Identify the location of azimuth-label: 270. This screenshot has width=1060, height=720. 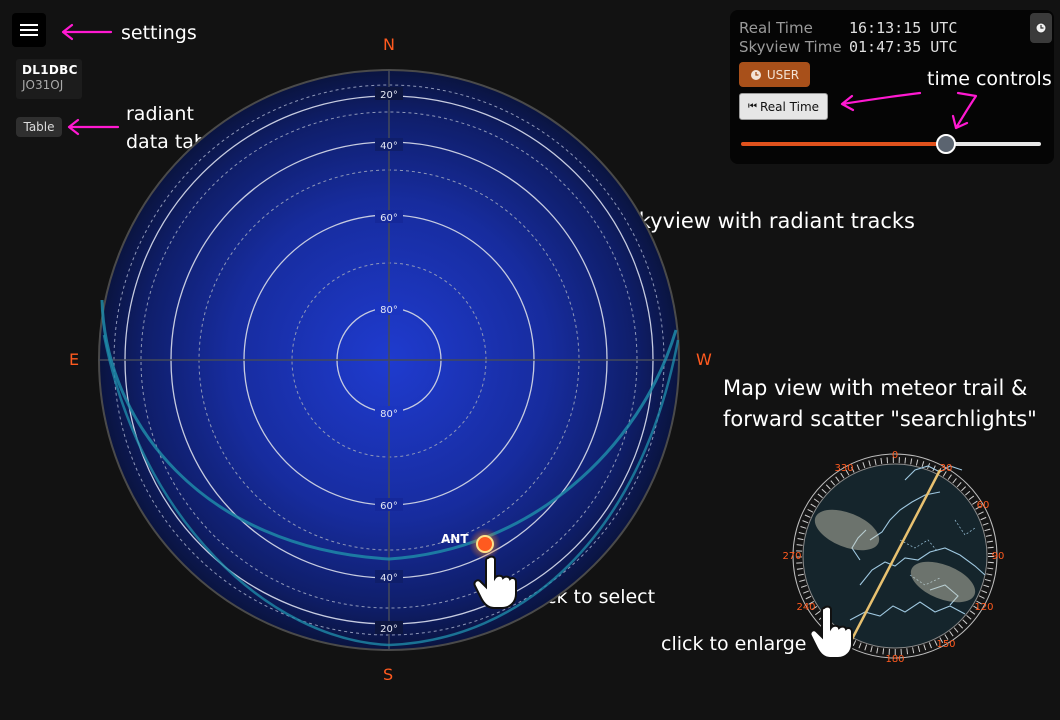
(791, 556).